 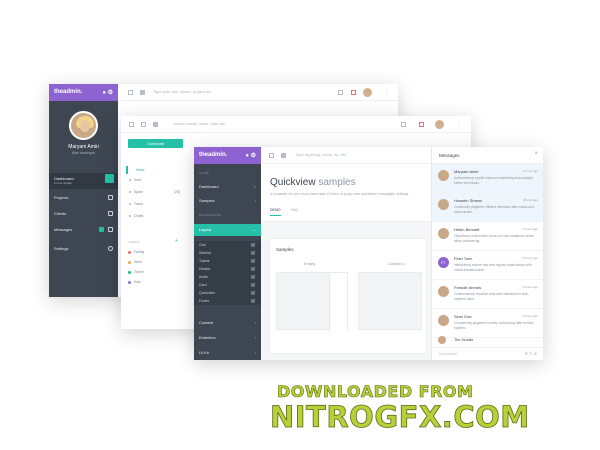 What do you see at coordinates (375, 392) in the screenshot?
I see `watermark-line-1: DOWNLOADED FROM` at bounding box center [375, 392].